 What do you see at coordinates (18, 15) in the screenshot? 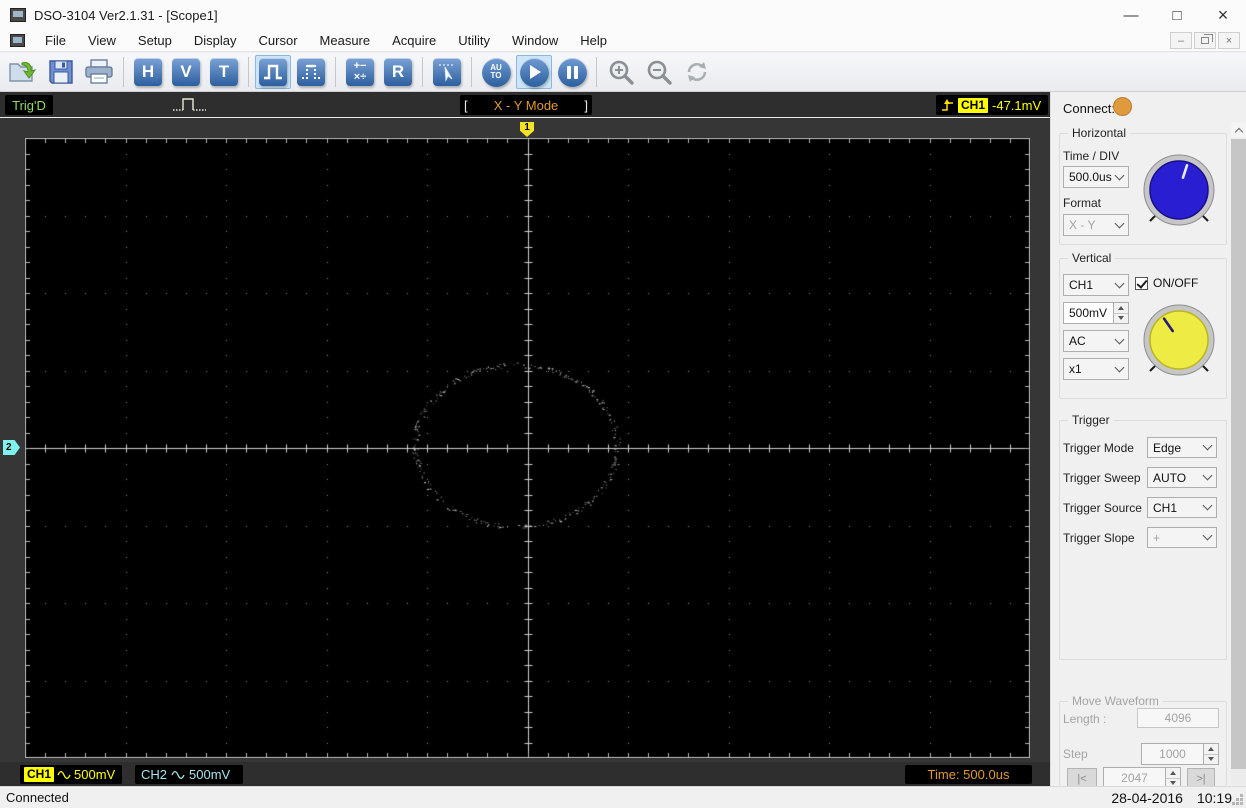
I see `app-icon` at bounding box center [18, 15].